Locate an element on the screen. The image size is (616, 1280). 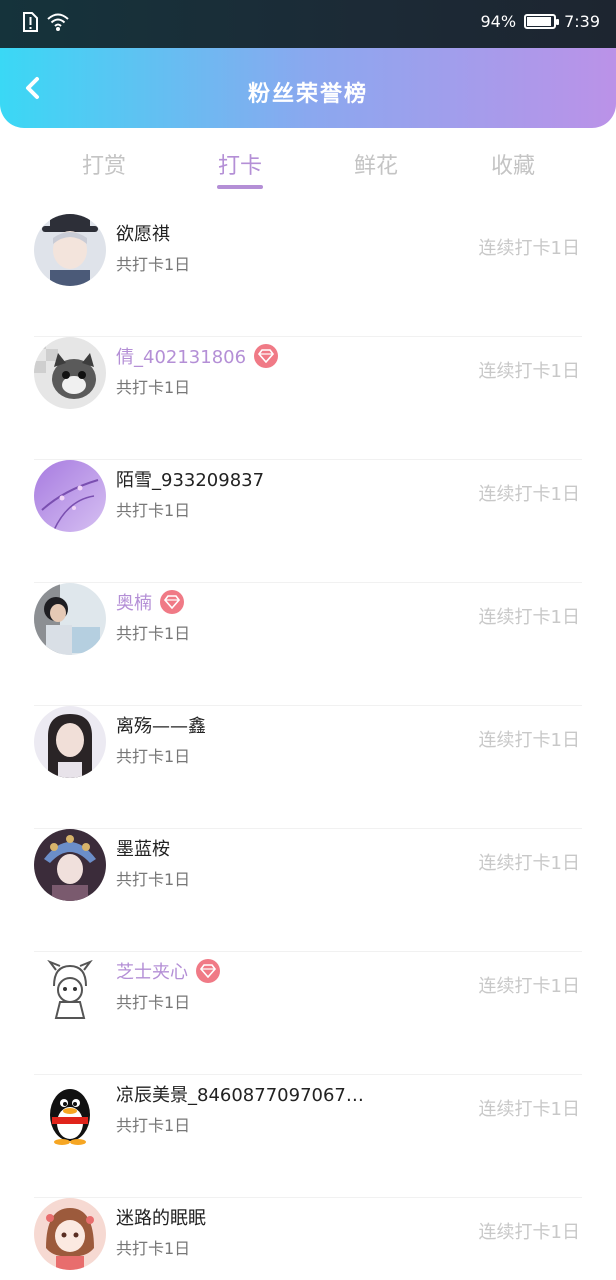
tab-label: 打赏 is located at coordinates (103, 166).